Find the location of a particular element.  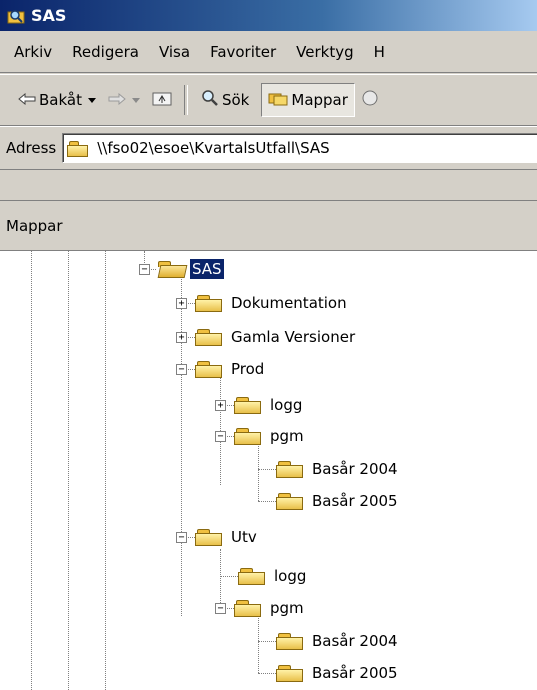

menu-help: H is located at coordinates (379, 52).